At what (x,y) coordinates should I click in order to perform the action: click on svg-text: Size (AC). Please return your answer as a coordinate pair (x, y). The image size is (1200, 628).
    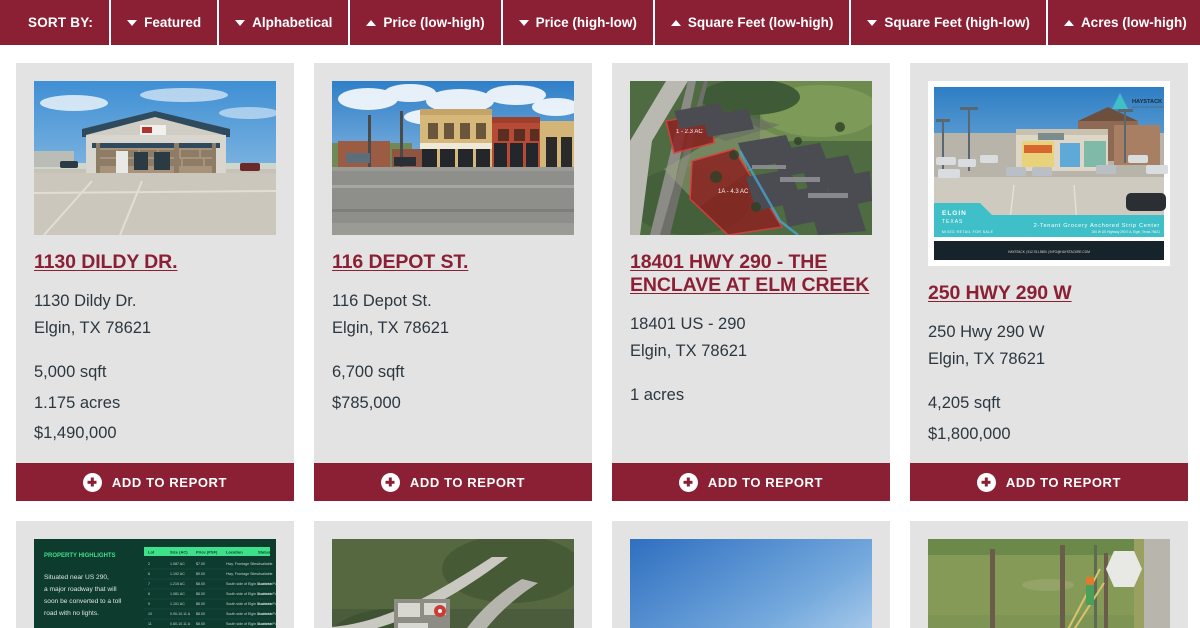
    Looking at the image, I should click on (179, 552).